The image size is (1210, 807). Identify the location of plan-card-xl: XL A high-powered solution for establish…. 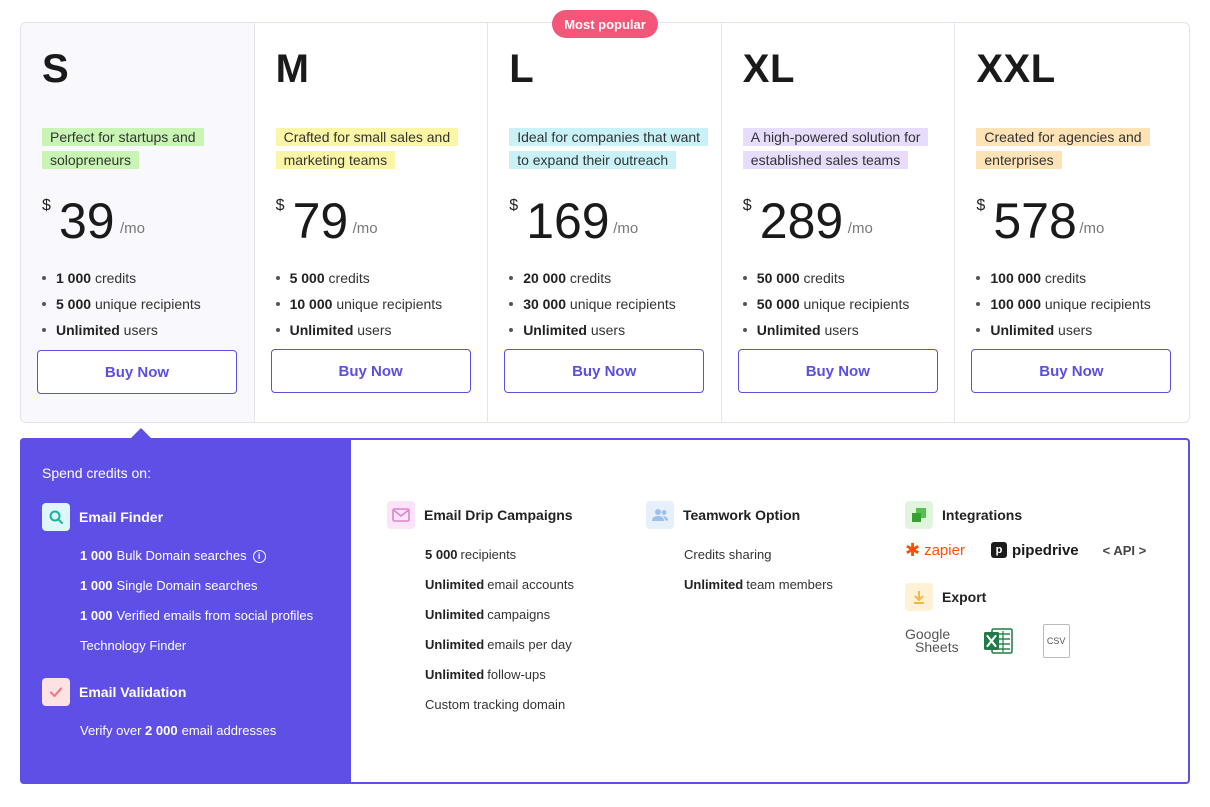
(839, 222).